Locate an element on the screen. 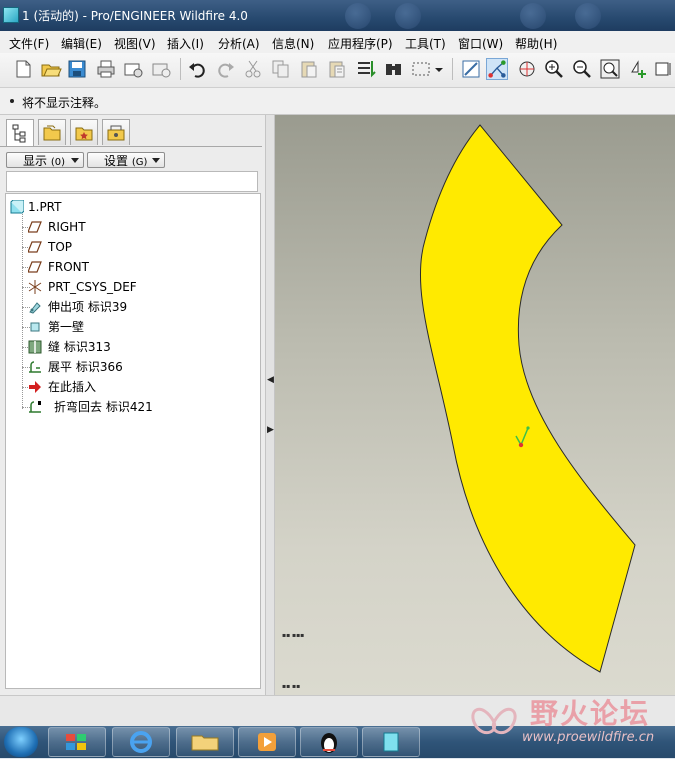 The height and width of the screenshot is (759, 675). app-icon is located at coordinates (11, 15).